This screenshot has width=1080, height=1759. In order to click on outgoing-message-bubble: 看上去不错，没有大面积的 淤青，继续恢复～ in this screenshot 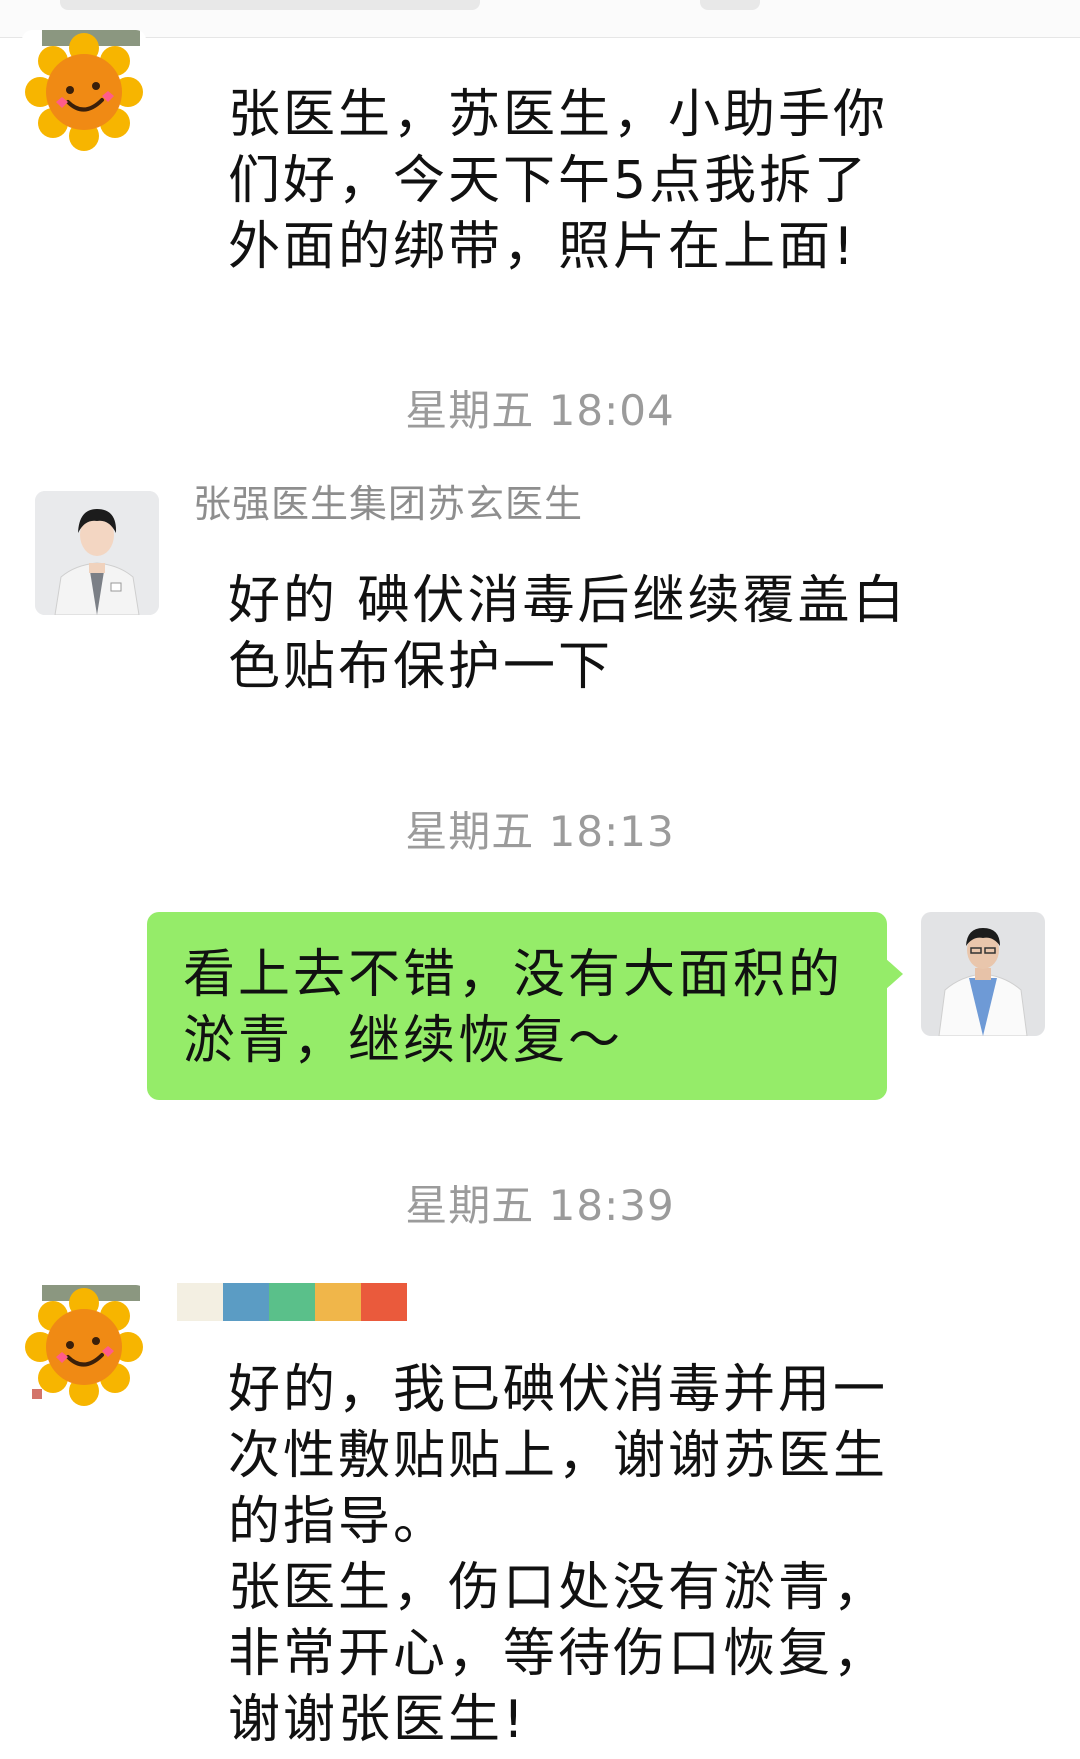, I will do `click(525, 1006)`.